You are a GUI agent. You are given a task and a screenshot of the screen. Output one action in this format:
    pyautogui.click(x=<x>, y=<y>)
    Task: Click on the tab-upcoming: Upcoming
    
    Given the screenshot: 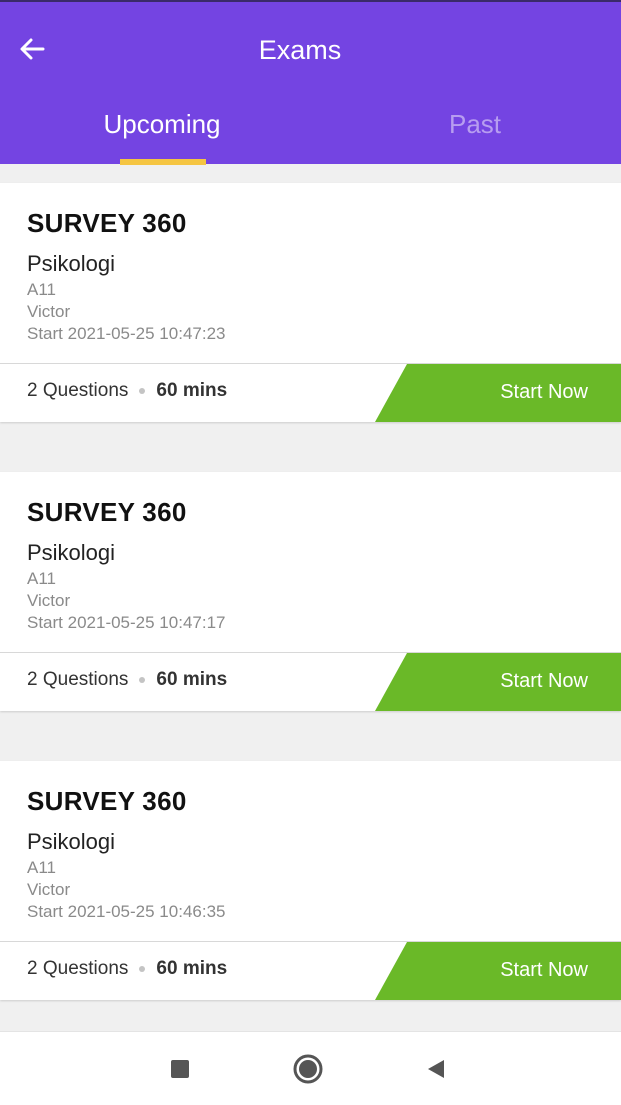 What is the action you would take?
    pyautogui.click(x=162, y=124)
    